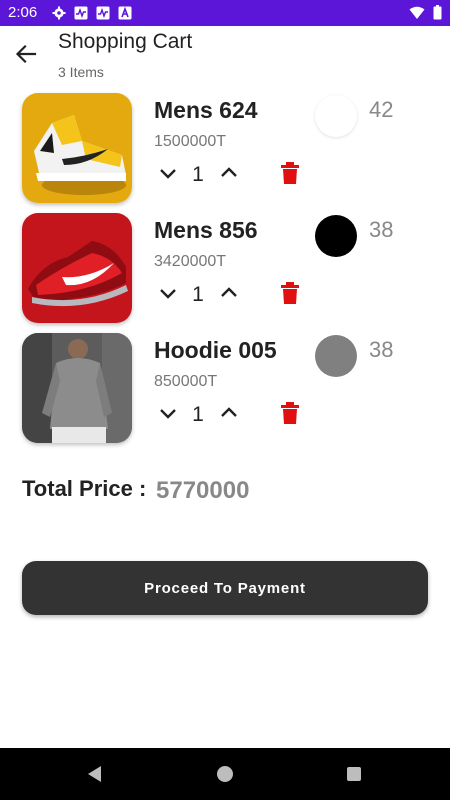 This screenshot has height=800, width=450. Describe the element at coordinates (225, 389) in the screenshot. I see `cart-item: Hoodie 005 850000T 1 38` at that location.